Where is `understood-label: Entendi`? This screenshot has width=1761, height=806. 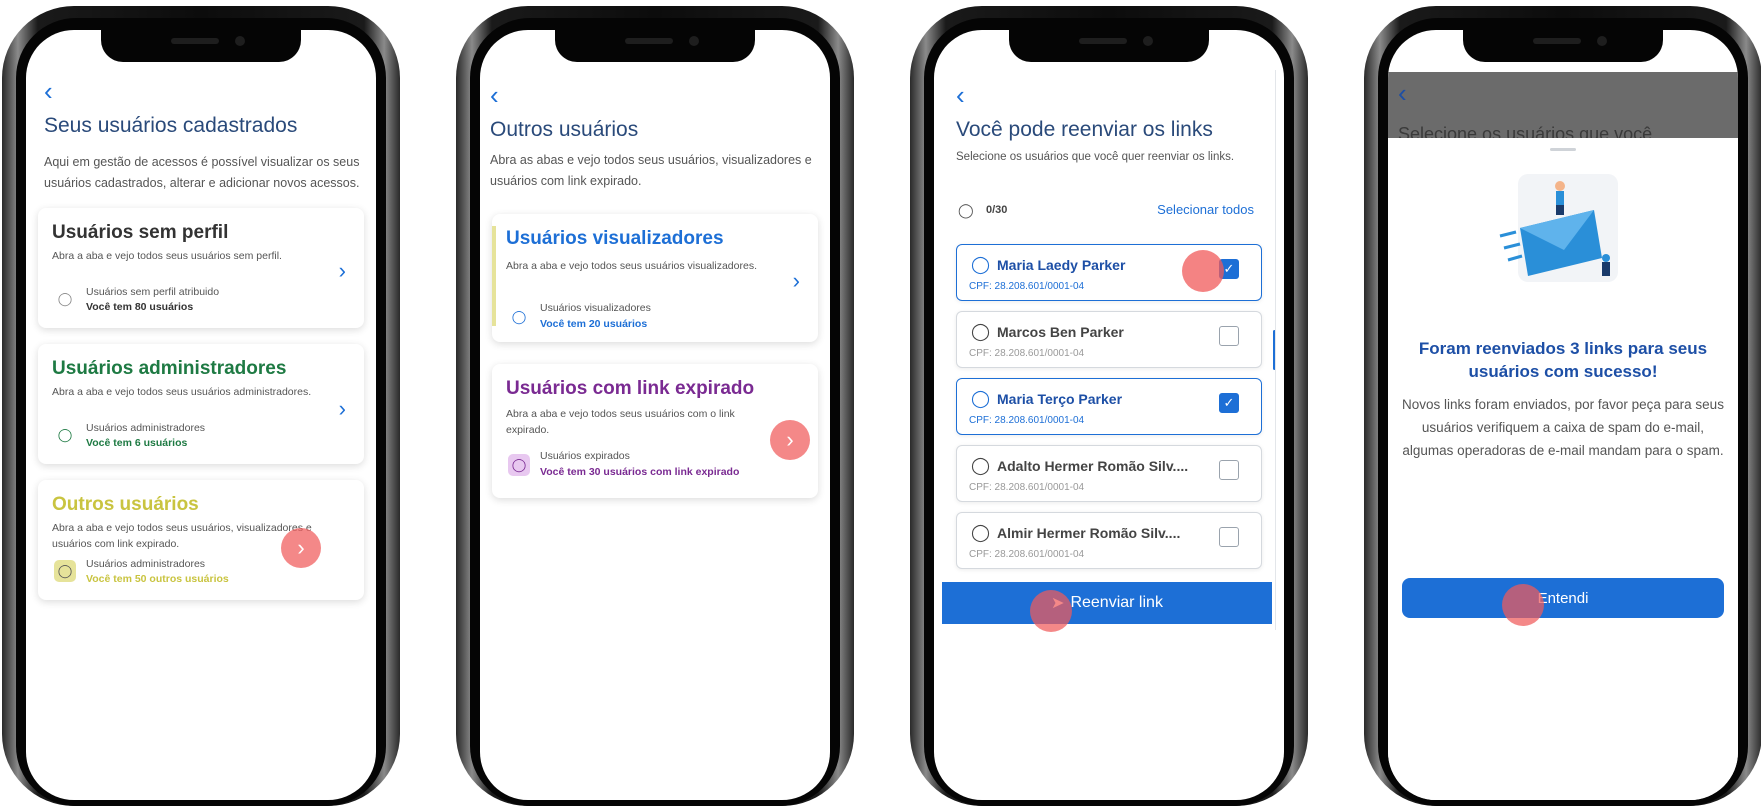
understood-label: Entendi is located at coordinates (1563, 598).